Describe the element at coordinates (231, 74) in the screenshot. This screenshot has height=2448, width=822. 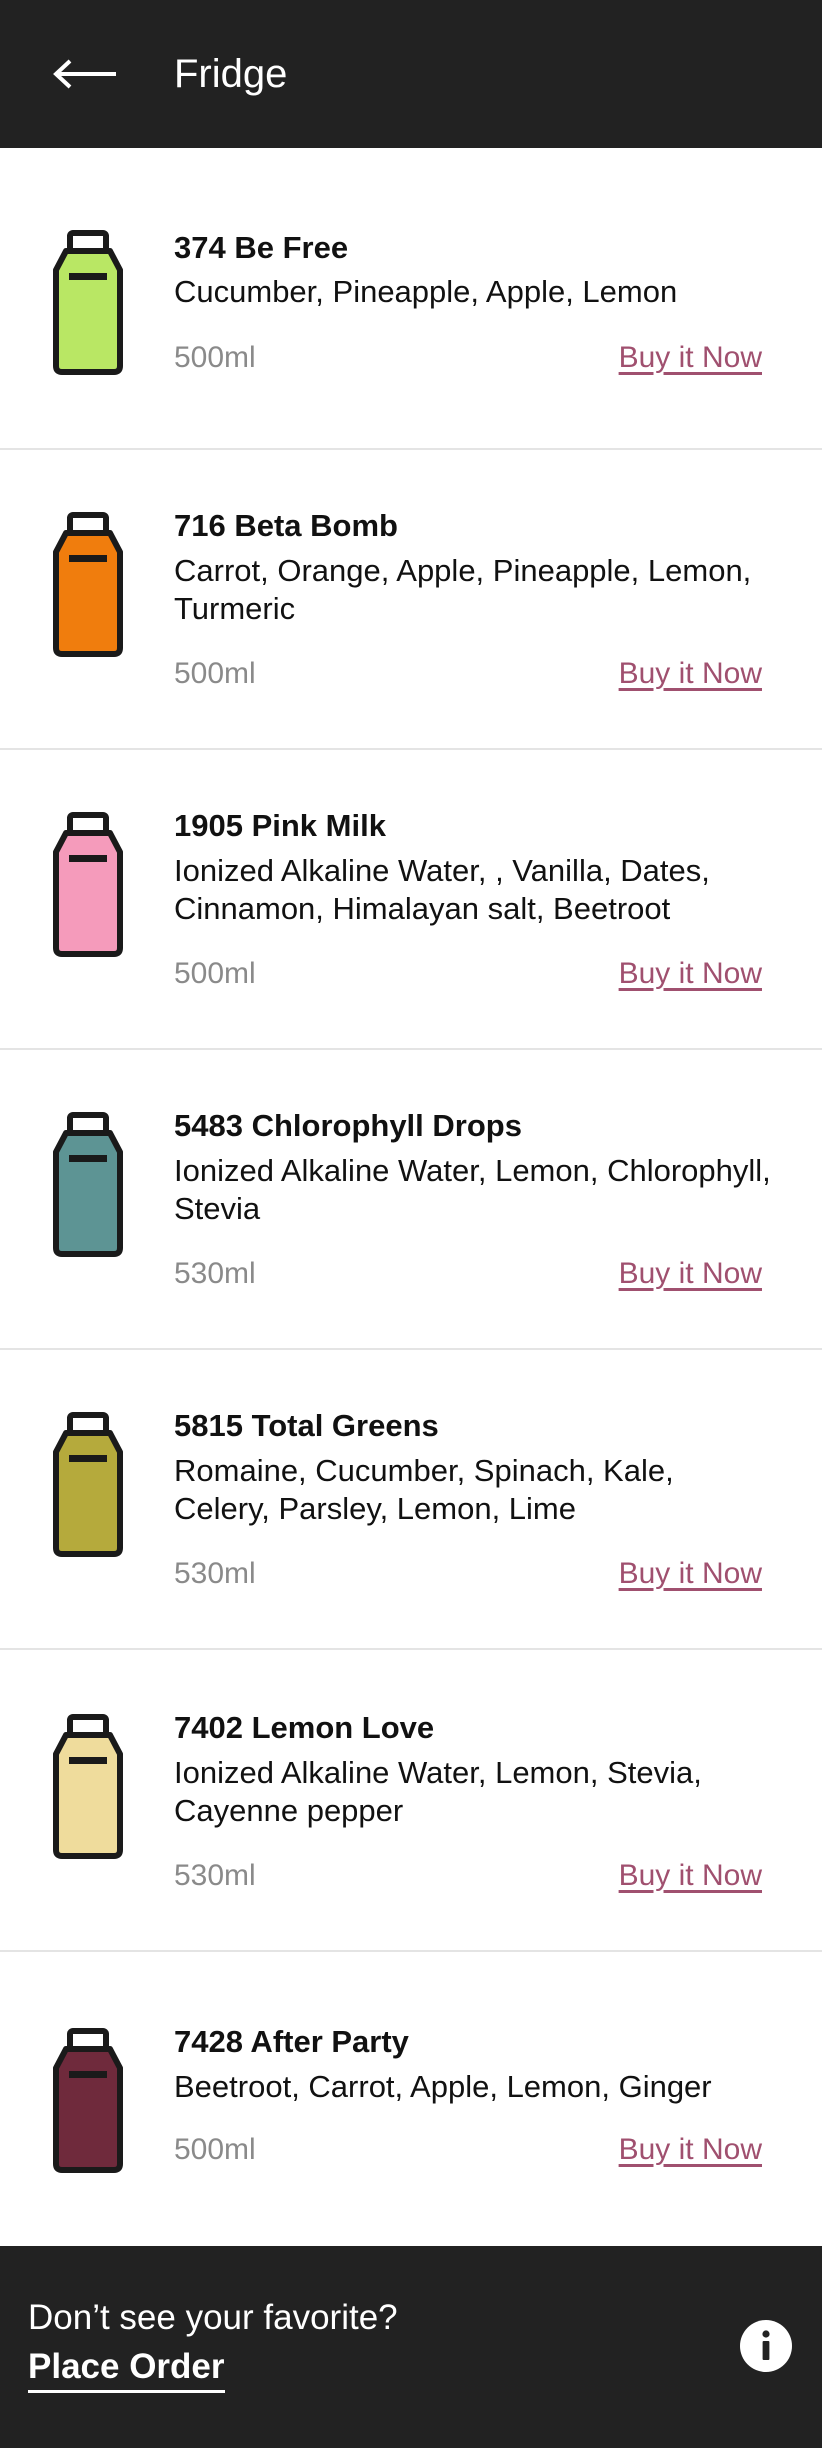
I see `page-title: Fridge` at that location.